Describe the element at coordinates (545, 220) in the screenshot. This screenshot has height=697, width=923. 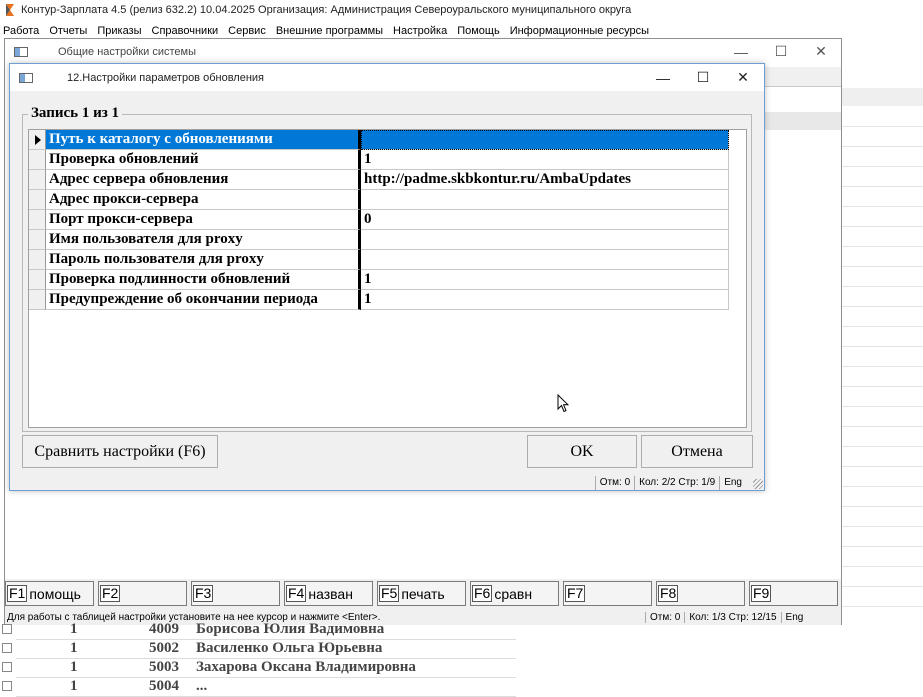
I see `setting-value: 0` at that location.